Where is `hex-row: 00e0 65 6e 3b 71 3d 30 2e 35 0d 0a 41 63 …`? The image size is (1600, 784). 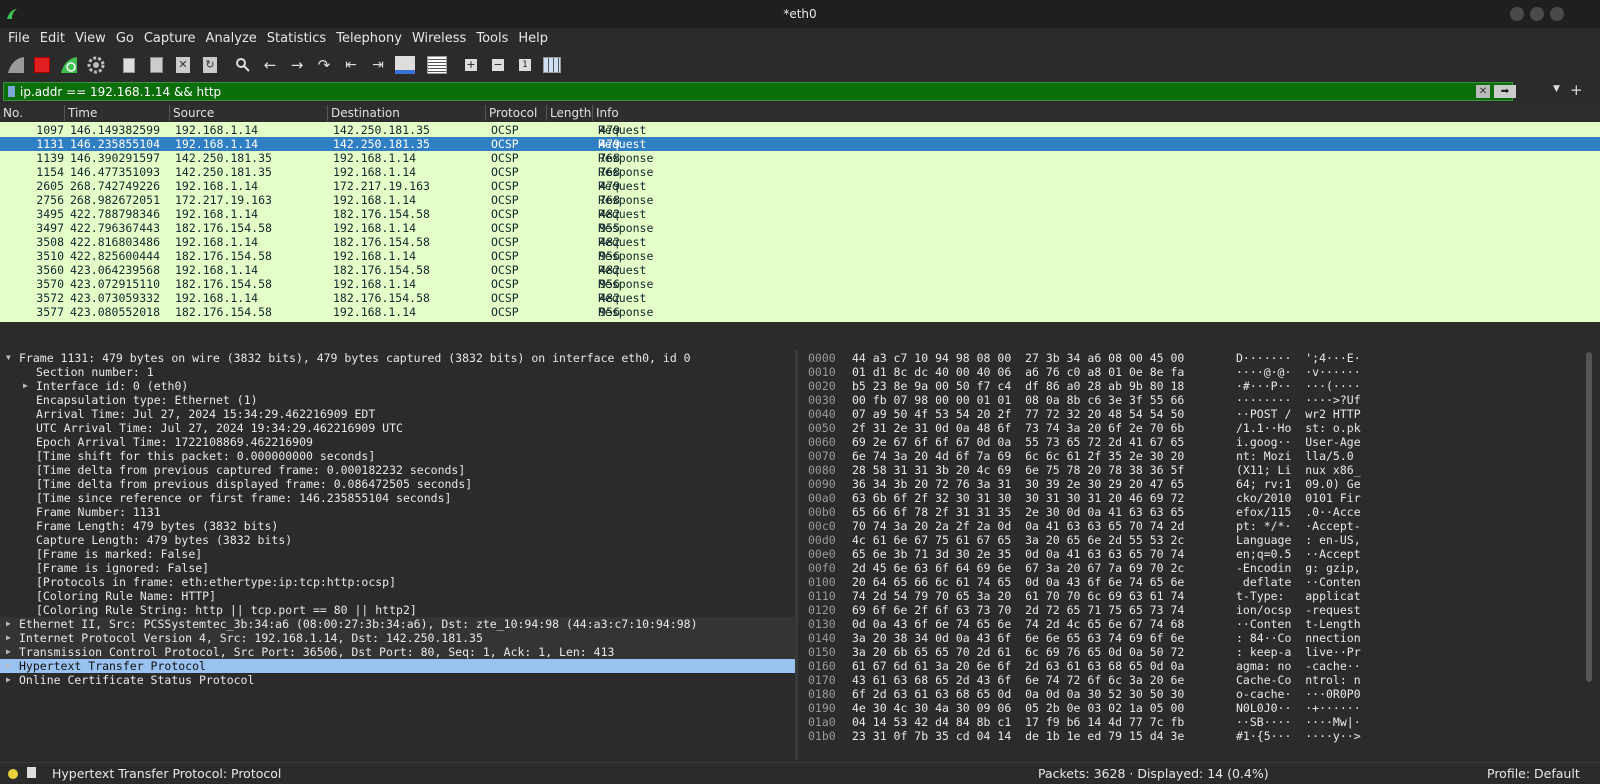
hex-row: 00e0 65 6e 3b 71 3d 30 2e 35 0d 0a 41 63 … is located at coordinates (1193, 554).